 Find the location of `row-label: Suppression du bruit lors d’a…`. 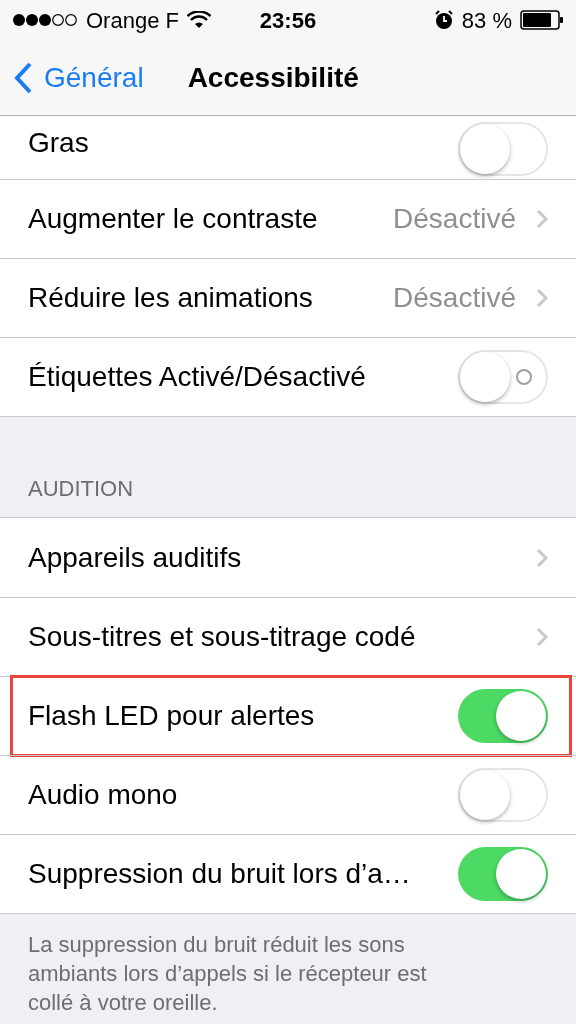

row-label: Suppression du bruit lors d’a… is located at coordinates (220, 874).